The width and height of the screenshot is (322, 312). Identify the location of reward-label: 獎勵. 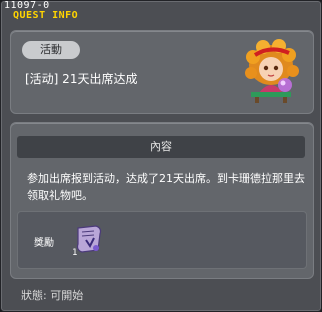
(44, 243).